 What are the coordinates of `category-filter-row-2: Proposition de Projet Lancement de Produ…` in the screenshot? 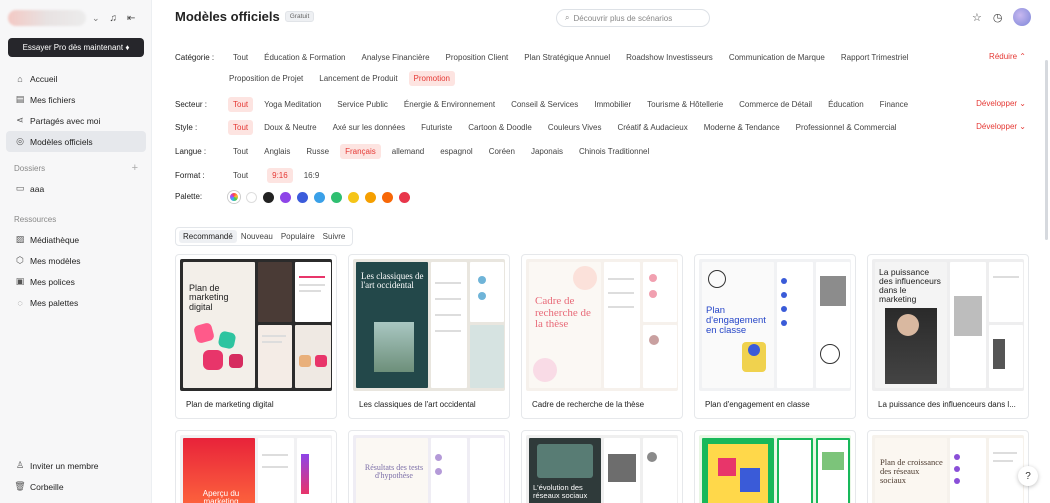 It's located at (342, 78).